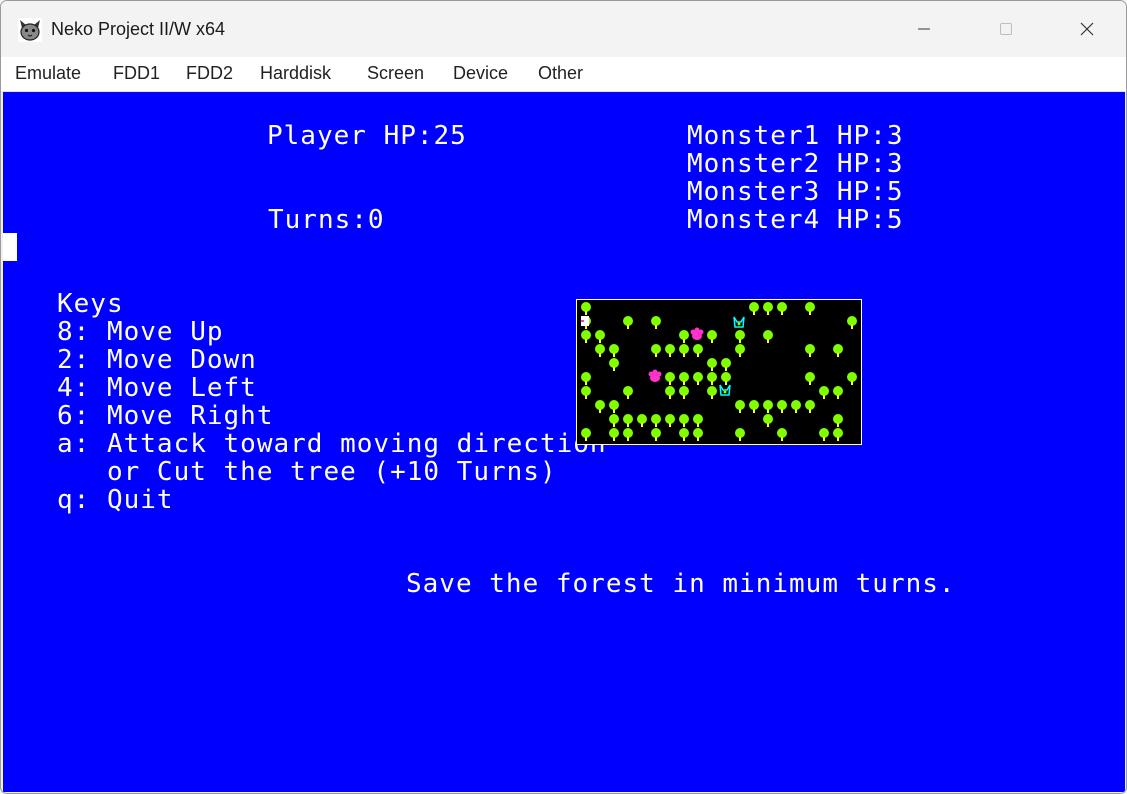 The image size is (1127, 794). What do you see at coordinates (367, 136) in the screenshot?
I see `player-hp: Player HP:25` at bounding box center [367, 136].